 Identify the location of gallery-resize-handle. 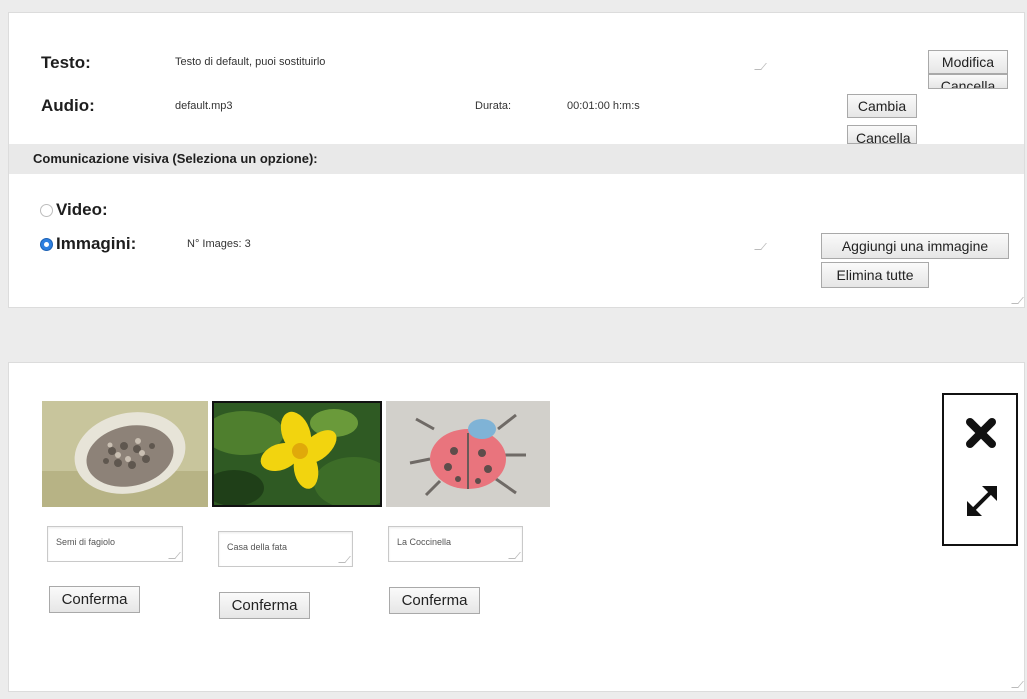
(1017, 684).